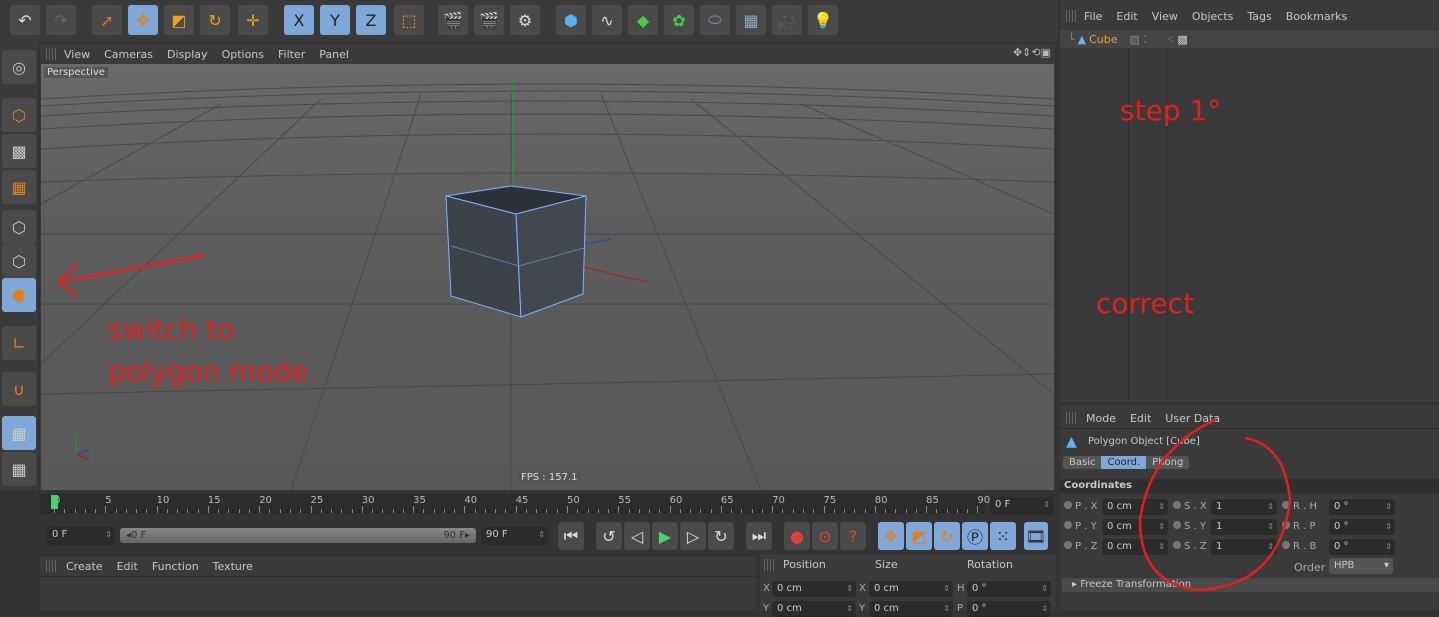 This screenshot has height=617, width=1439. I want to click on p-z-field: 0 cm, so click(1135, 547).